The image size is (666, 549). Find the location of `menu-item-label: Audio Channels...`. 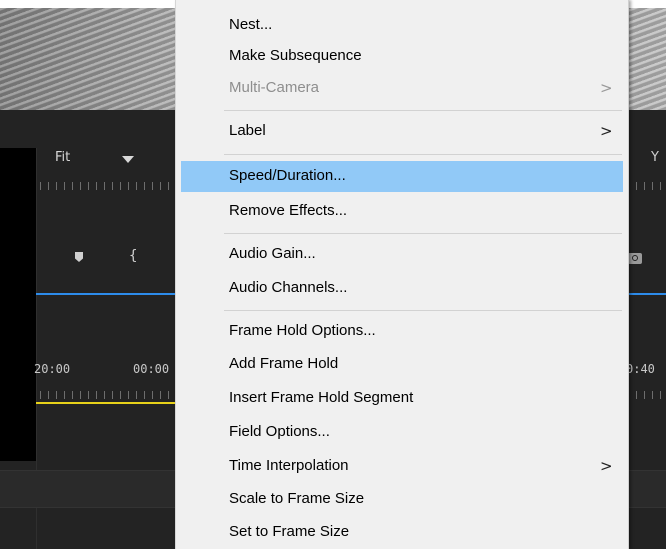

menu-item-label: Audio Channels... is located at coordinates (288, 287).